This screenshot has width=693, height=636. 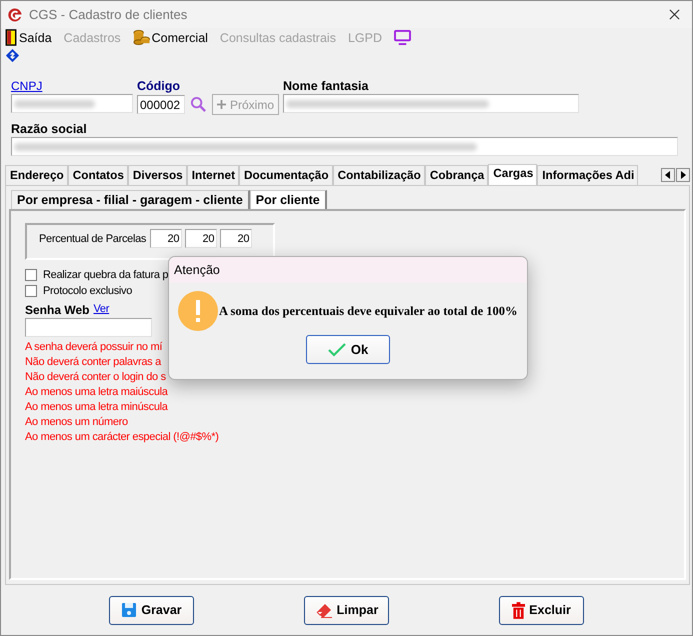 I want to click on checkbox-label: Protocolo exclusivo, so click(x=87, y=291).